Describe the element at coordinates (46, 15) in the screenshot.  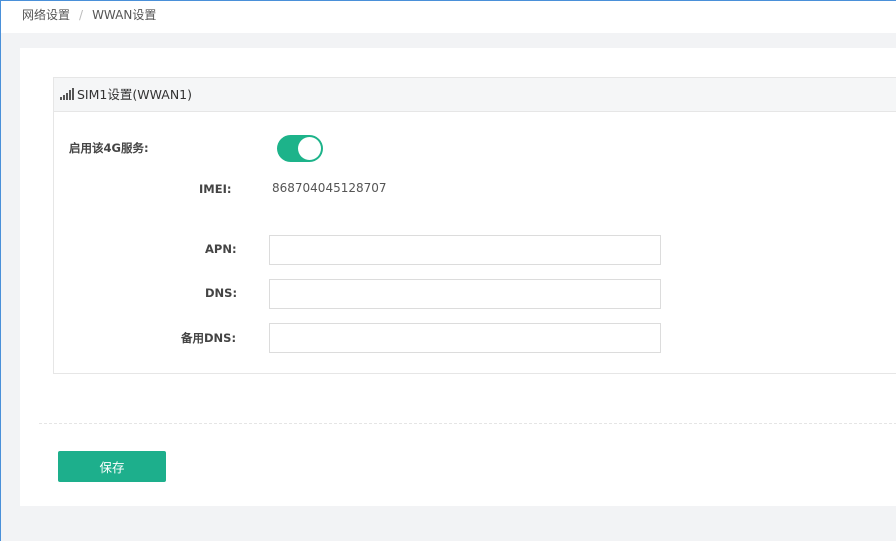
I see `breadcrumb-parent: 网络设置` at that location.